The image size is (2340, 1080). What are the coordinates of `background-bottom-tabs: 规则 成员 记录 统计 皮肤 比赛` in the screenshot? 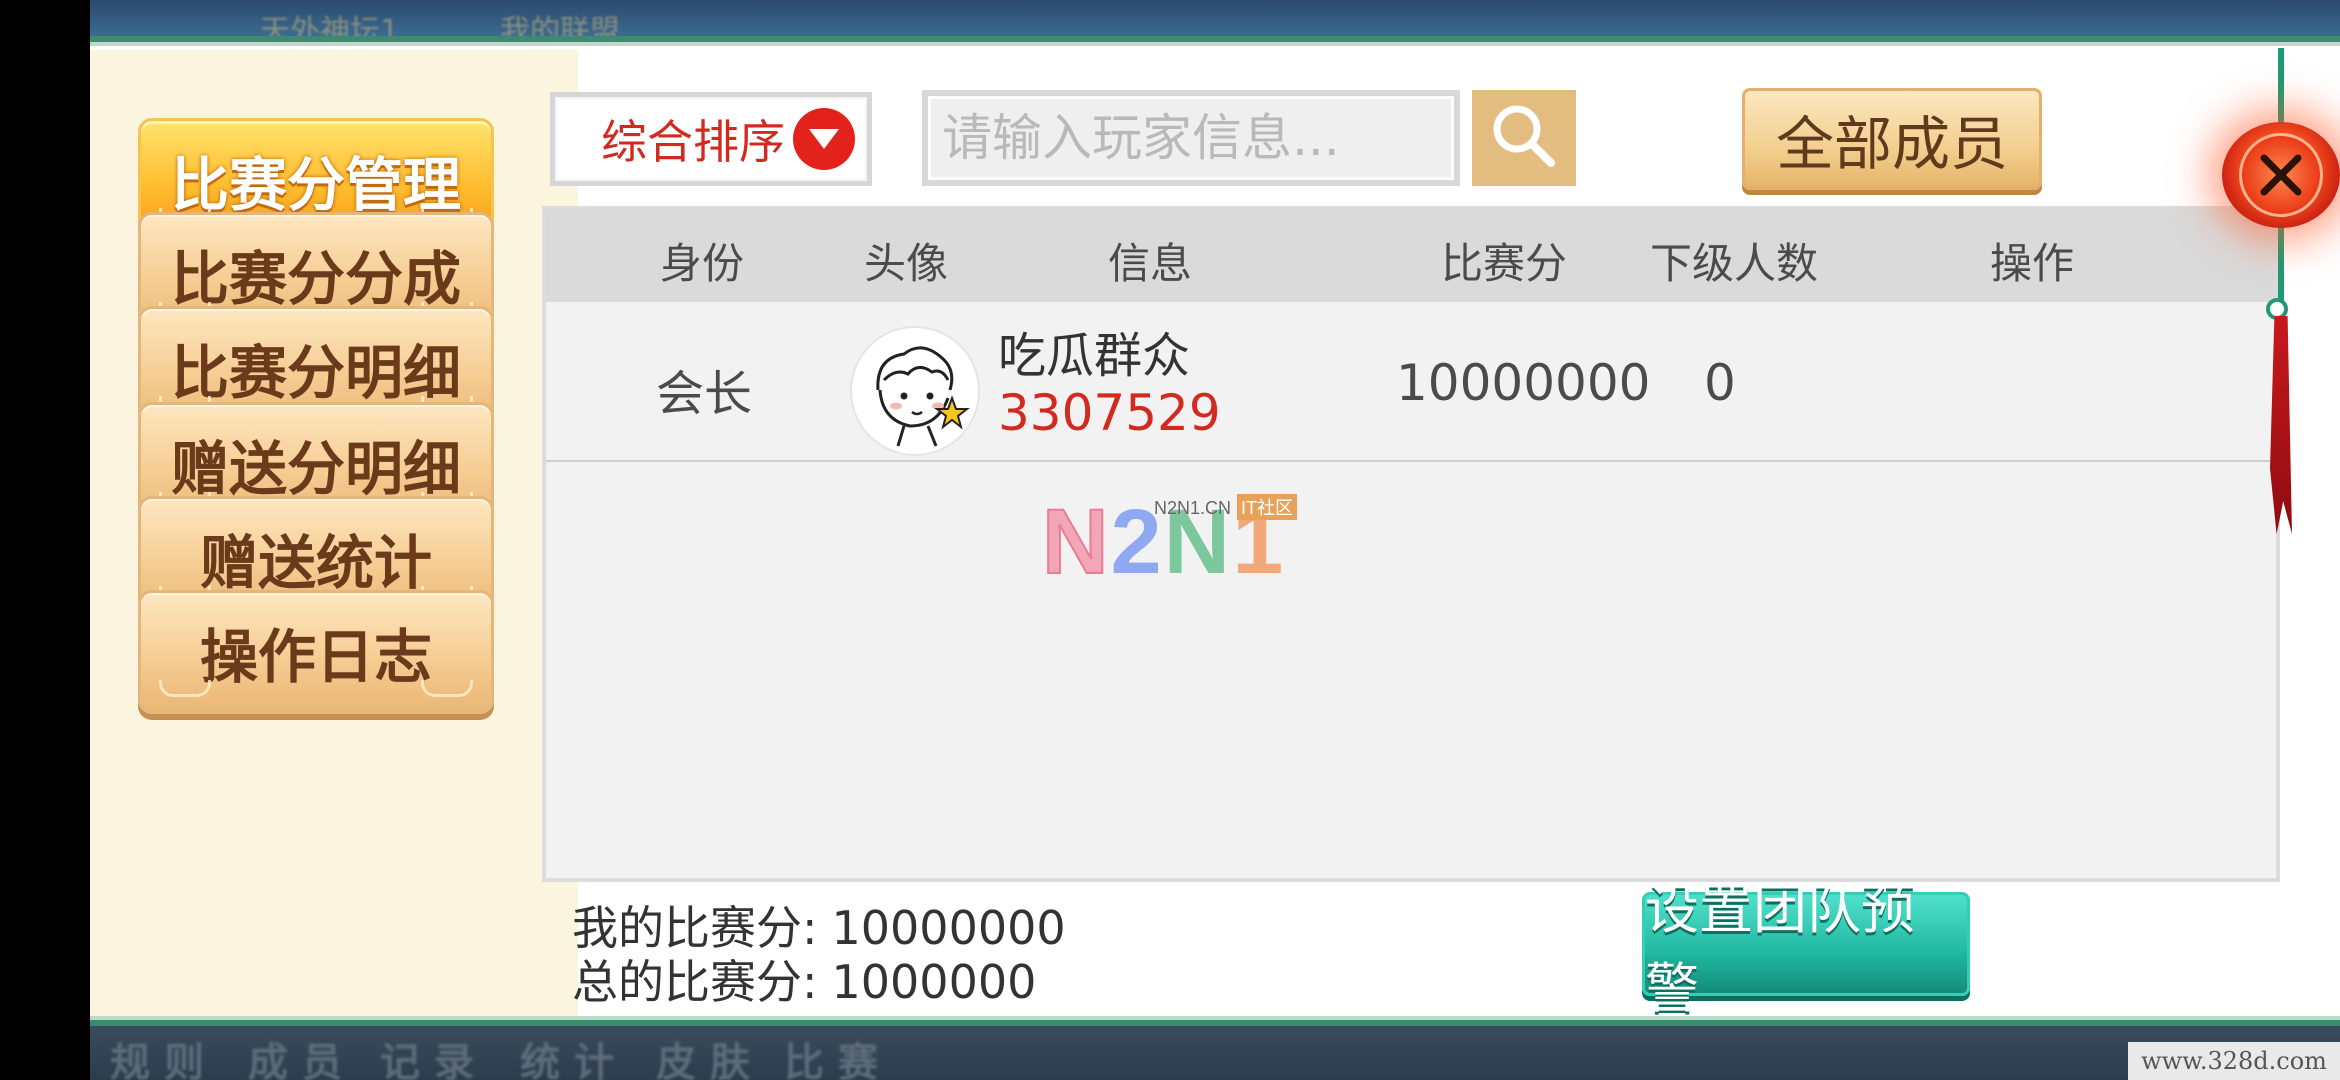 It's located at (1215, 1051).